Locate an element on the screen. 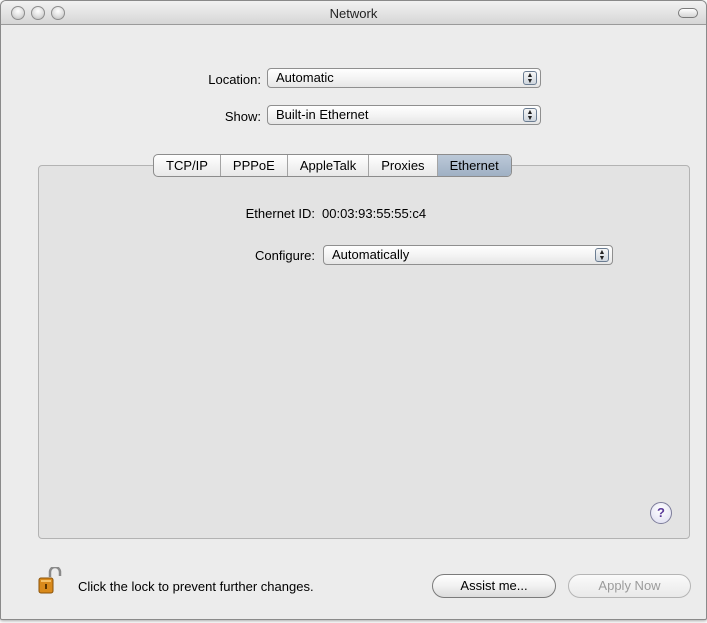 The image size is (707, 623). tab-appletalk: AppleTalk is located at coordinates (329, 165).